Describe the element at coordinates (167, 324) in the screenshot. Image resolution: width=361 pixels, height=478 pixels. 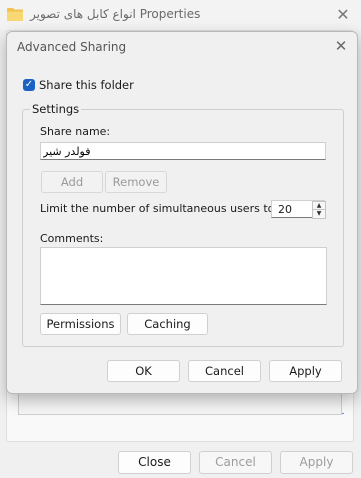
I see `caching-button: Caching` at that location.